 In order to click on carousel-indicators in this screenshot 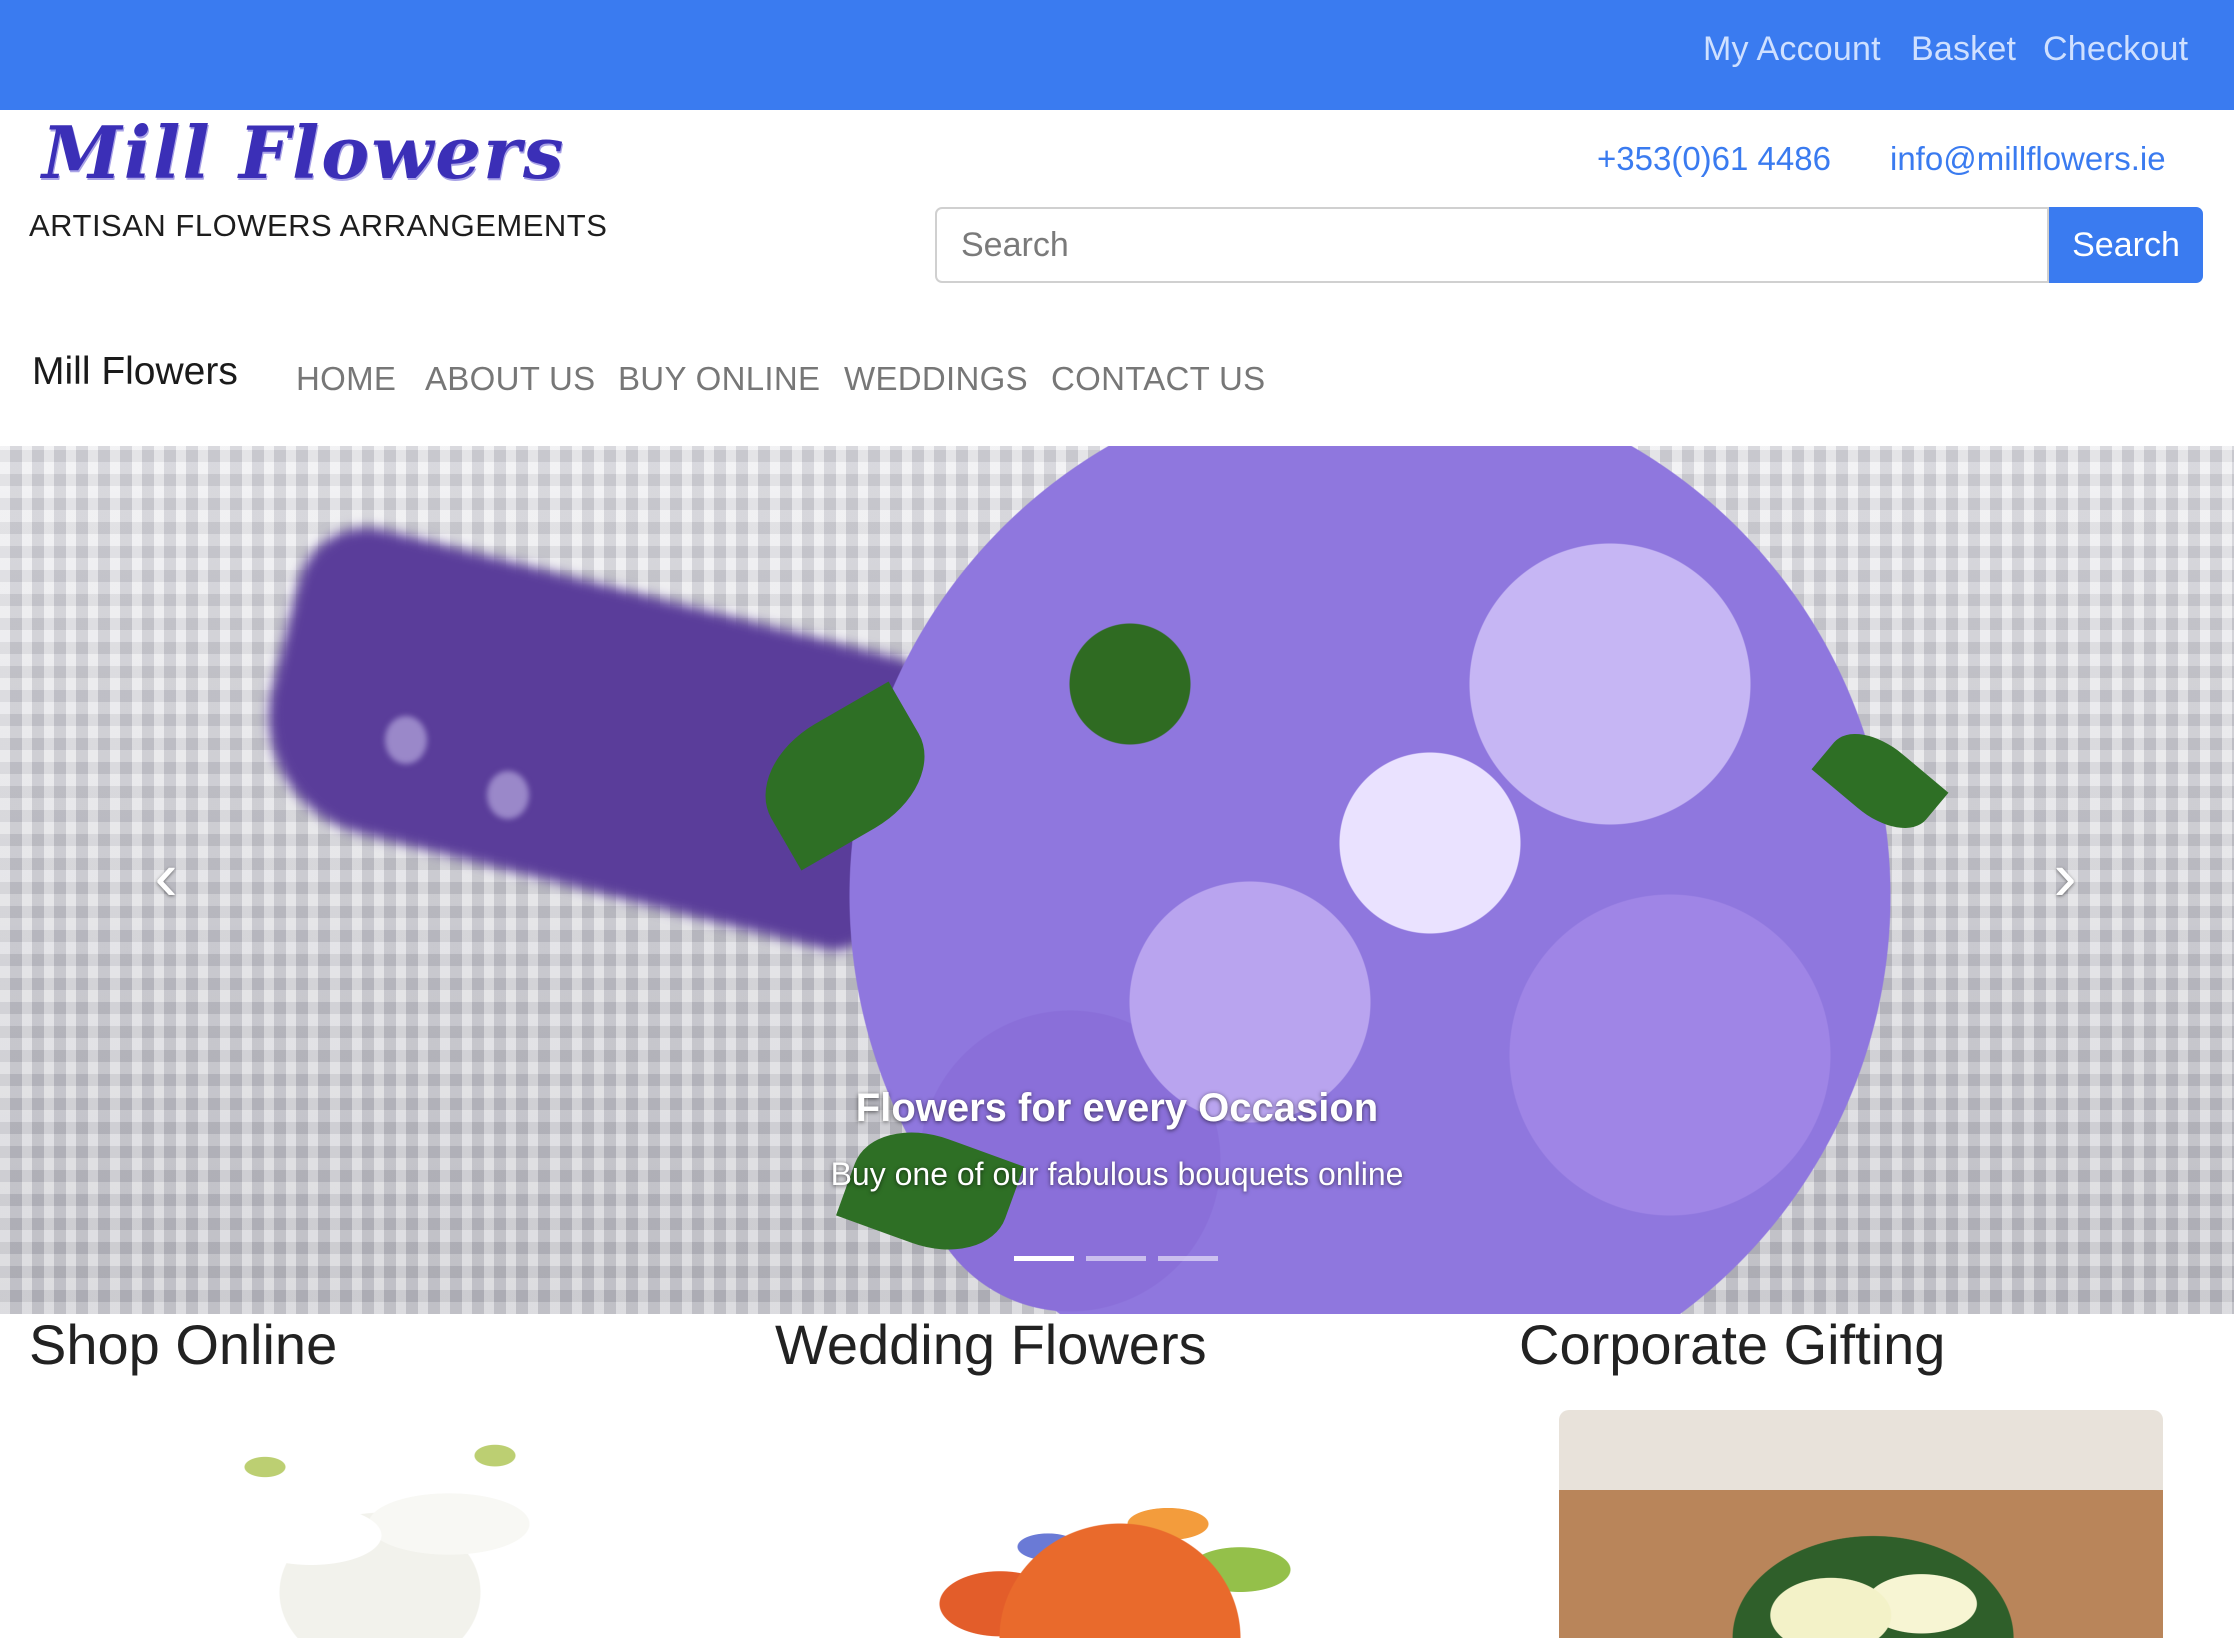, I will do `click(1119, 1259)`.